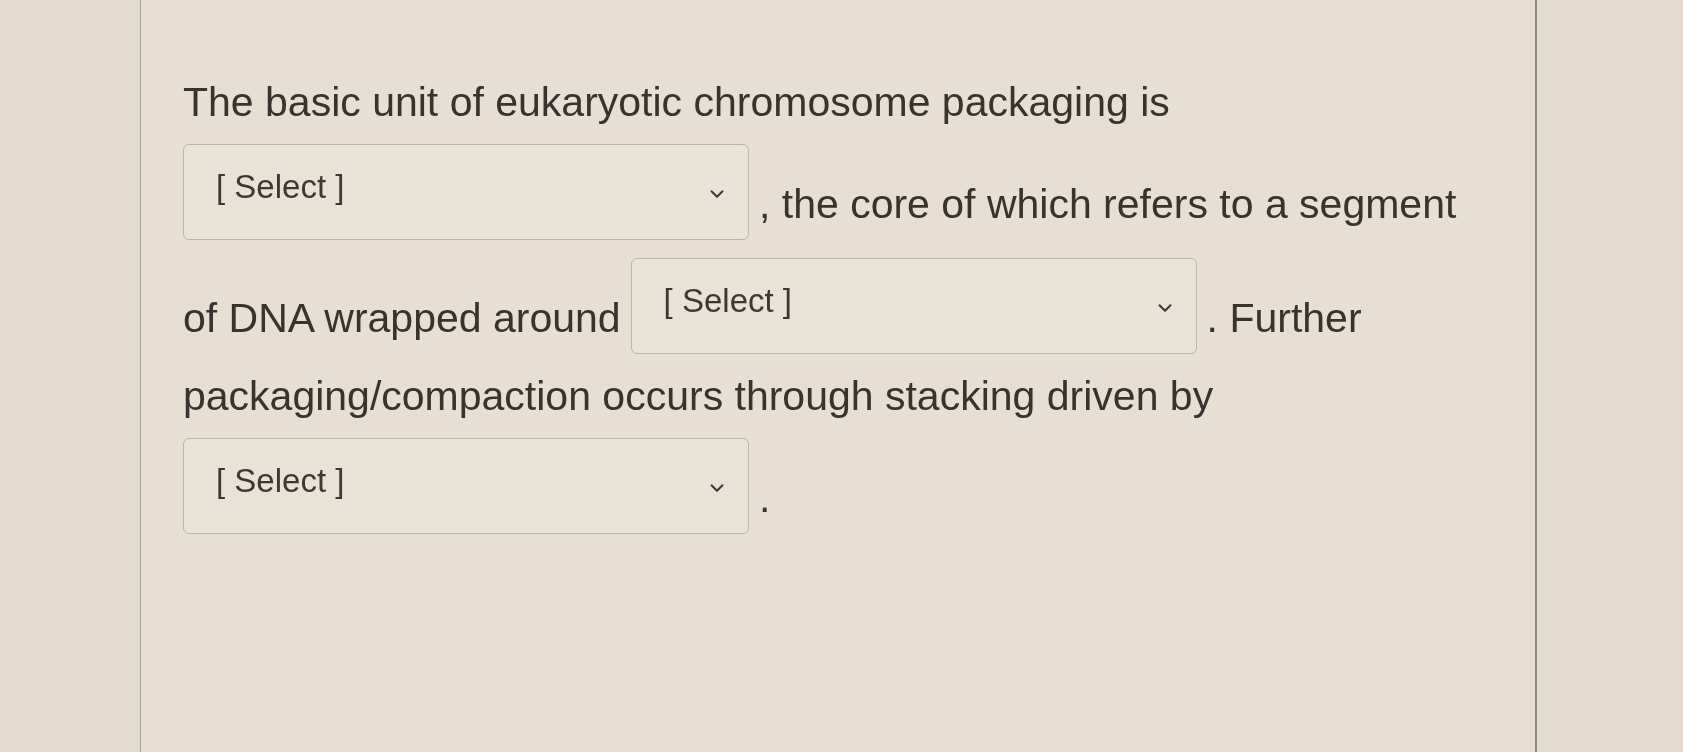 This screenshot has width=1683, height=752. What do you see at coordinates (1284, 318) in the screenshot?
I see `question-text: . Further` at bounding box center [1284, 318].